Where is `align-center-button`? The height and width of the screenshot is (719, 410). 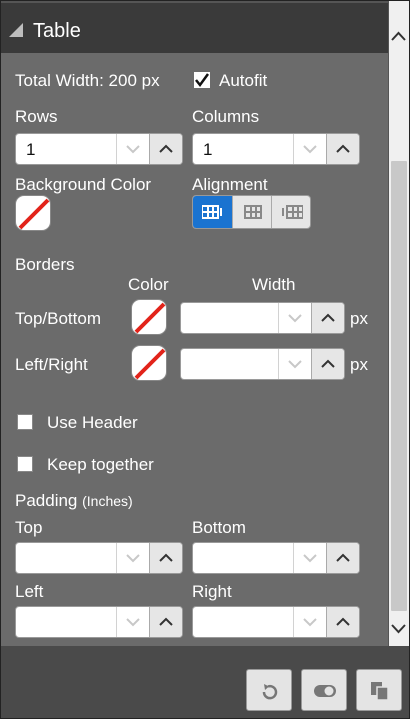 align-center-button is located at coordinates (251, 212).